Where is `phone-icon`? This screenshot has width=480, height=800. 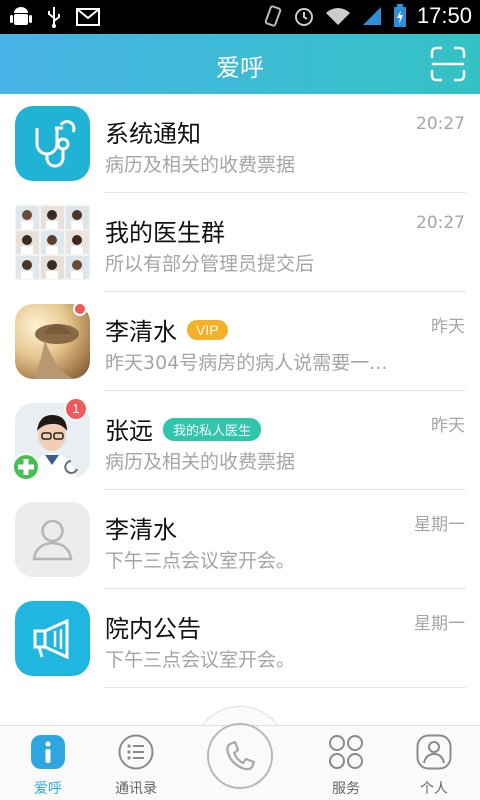
phone-icon is located at coordinates (241, 755).